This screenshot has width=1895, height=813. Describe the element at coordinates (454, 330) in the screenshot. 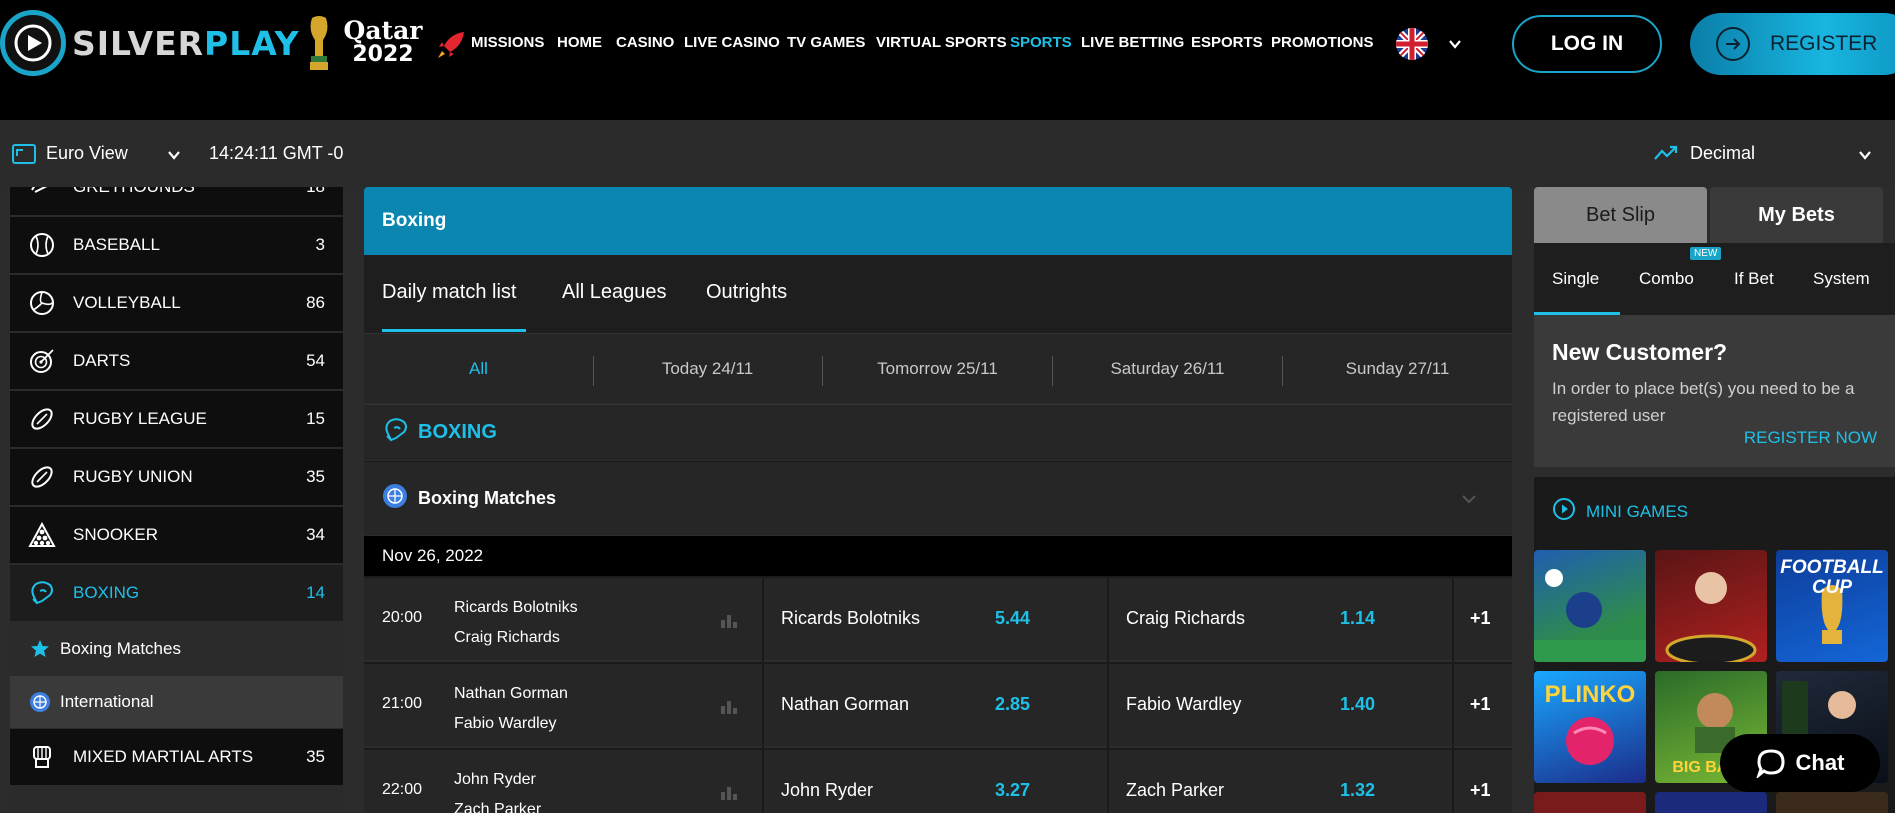

I see `active-tab-indicator` at that location.